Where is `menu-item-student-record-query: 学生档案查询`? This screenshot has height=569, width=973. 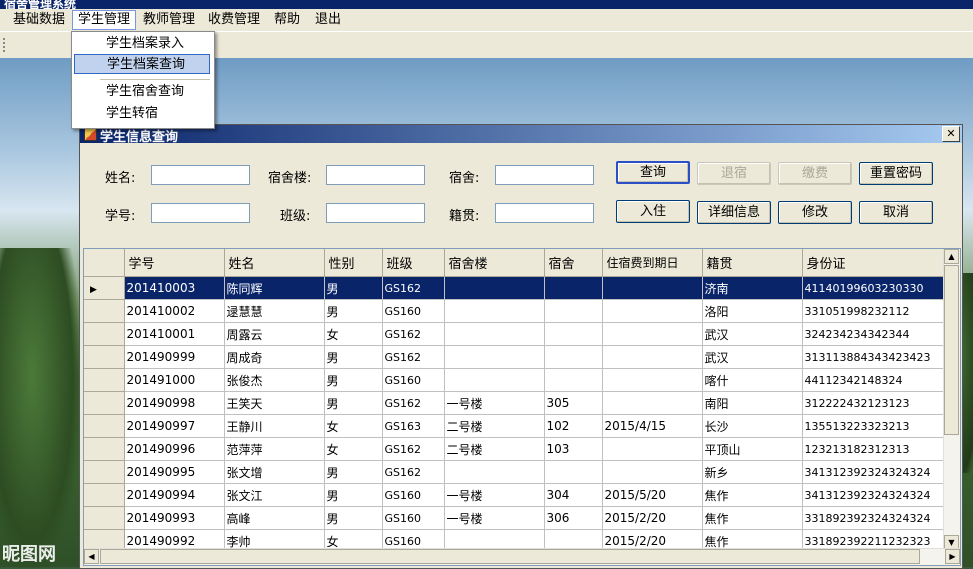 menu-item-student-record-query: 学生档案查询 is located at coordinates (142, 64).